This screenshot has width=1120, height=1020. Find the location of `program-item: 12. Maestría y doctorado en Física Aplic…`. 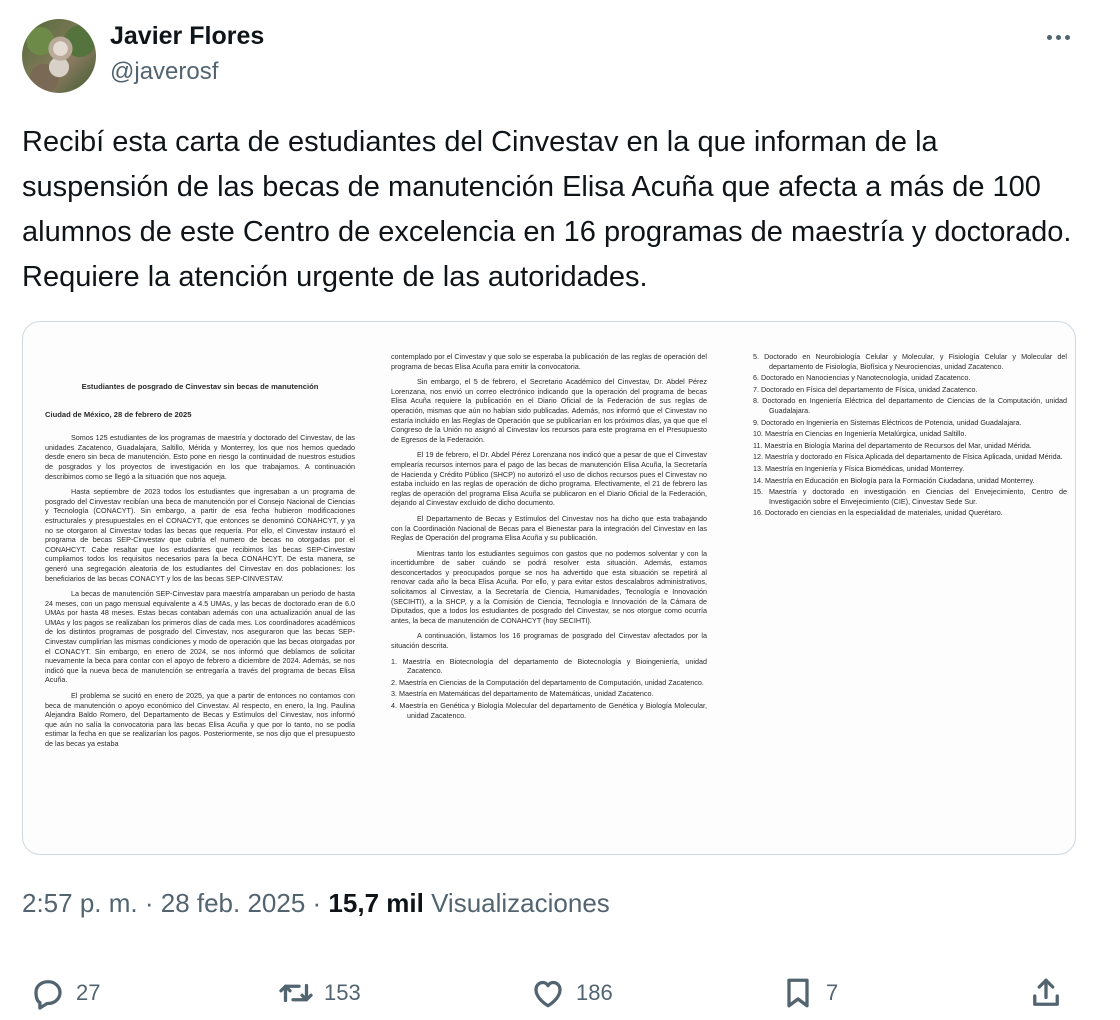

program-item: 12. Maestría y doctorado en Física Aplic… is located at coordinates (908, 457).